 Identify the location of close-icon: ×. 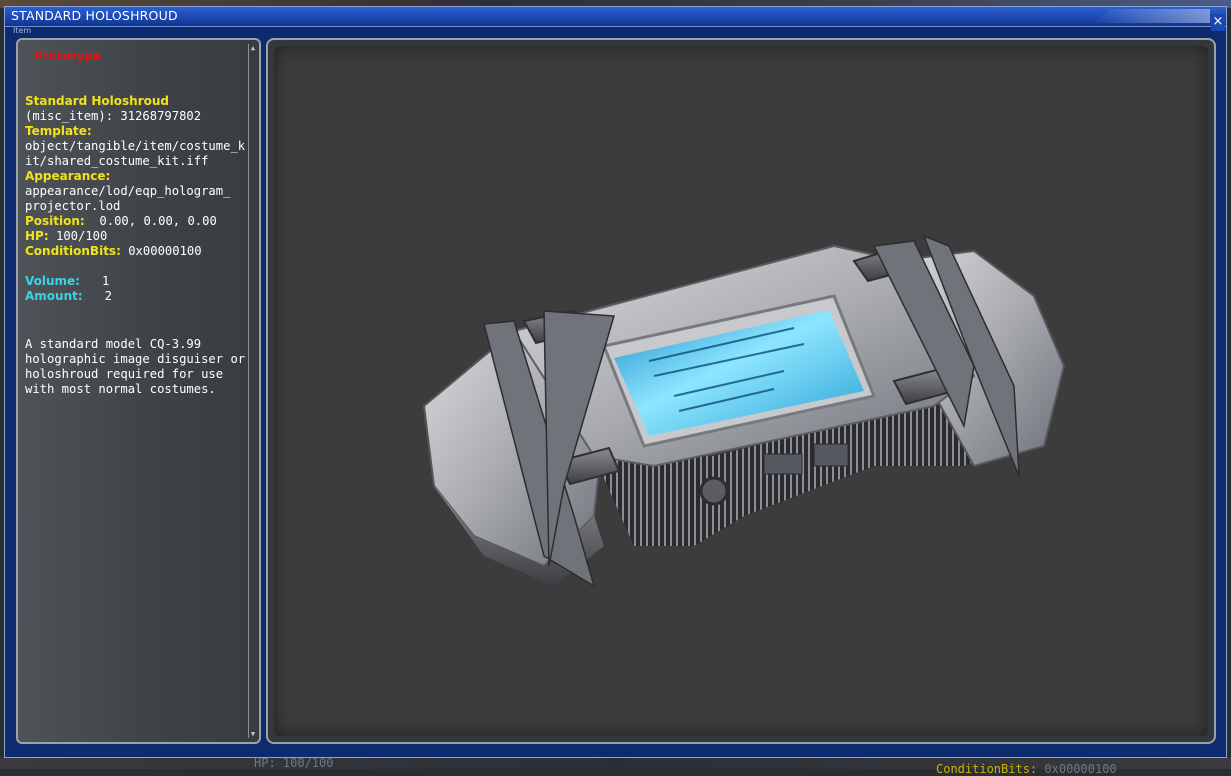
(1218, 21).